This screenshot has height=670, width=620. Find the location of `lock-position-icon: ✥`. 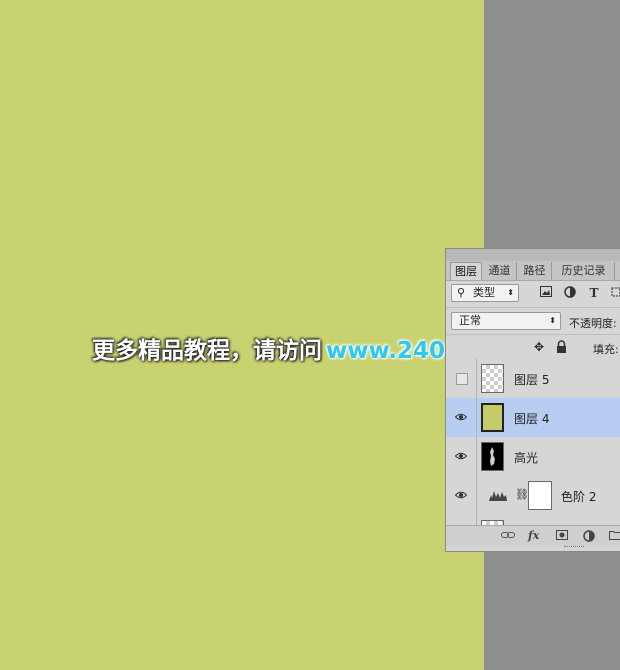

lock-position-icon: ✥ is located at coordinates (539, 347).